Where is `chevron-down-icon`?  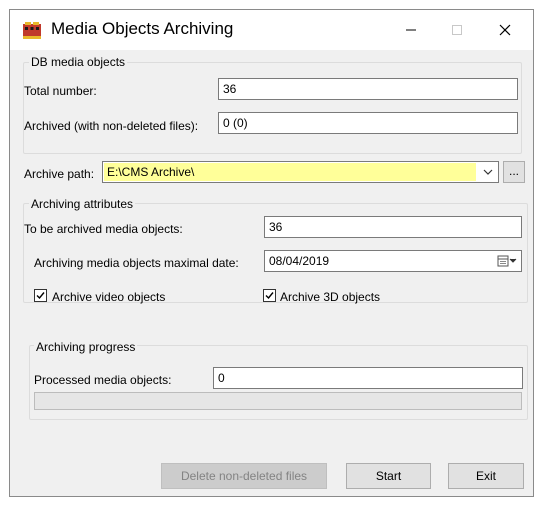
chevron-down-icon is located at coordinates (488, 172).